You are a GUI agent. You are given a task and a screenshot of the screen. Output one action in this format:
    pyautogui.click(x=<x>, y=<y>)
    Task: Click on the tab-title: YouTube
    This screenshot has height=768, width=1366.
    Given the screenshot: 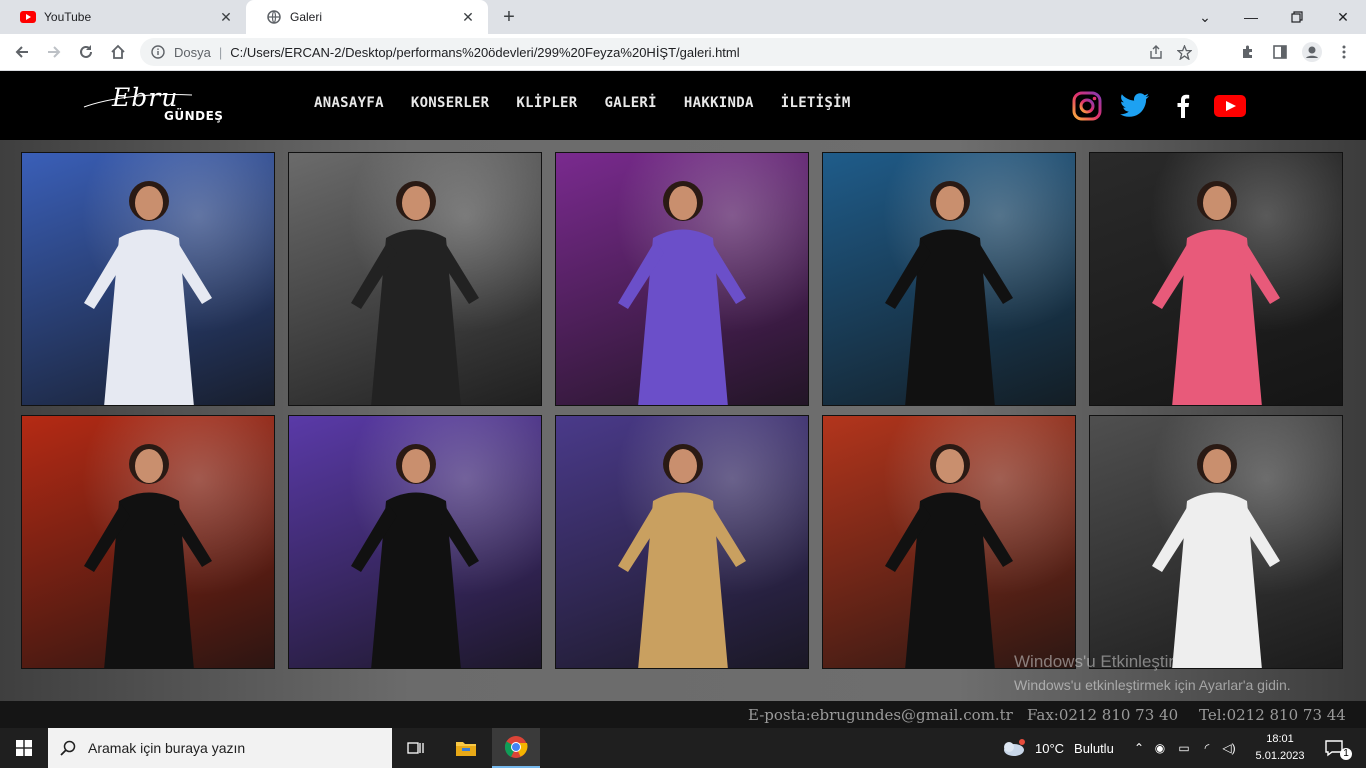 What is the action you would take?
    pyautogui.click(x=68, y=17)
    